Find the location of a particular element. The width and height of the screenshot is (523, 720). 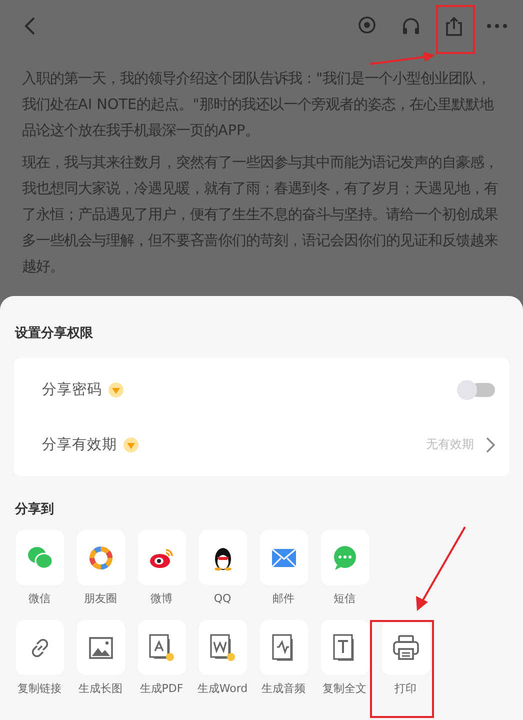

share-option-label: 生成长图 is located at coordinates (100, 689).